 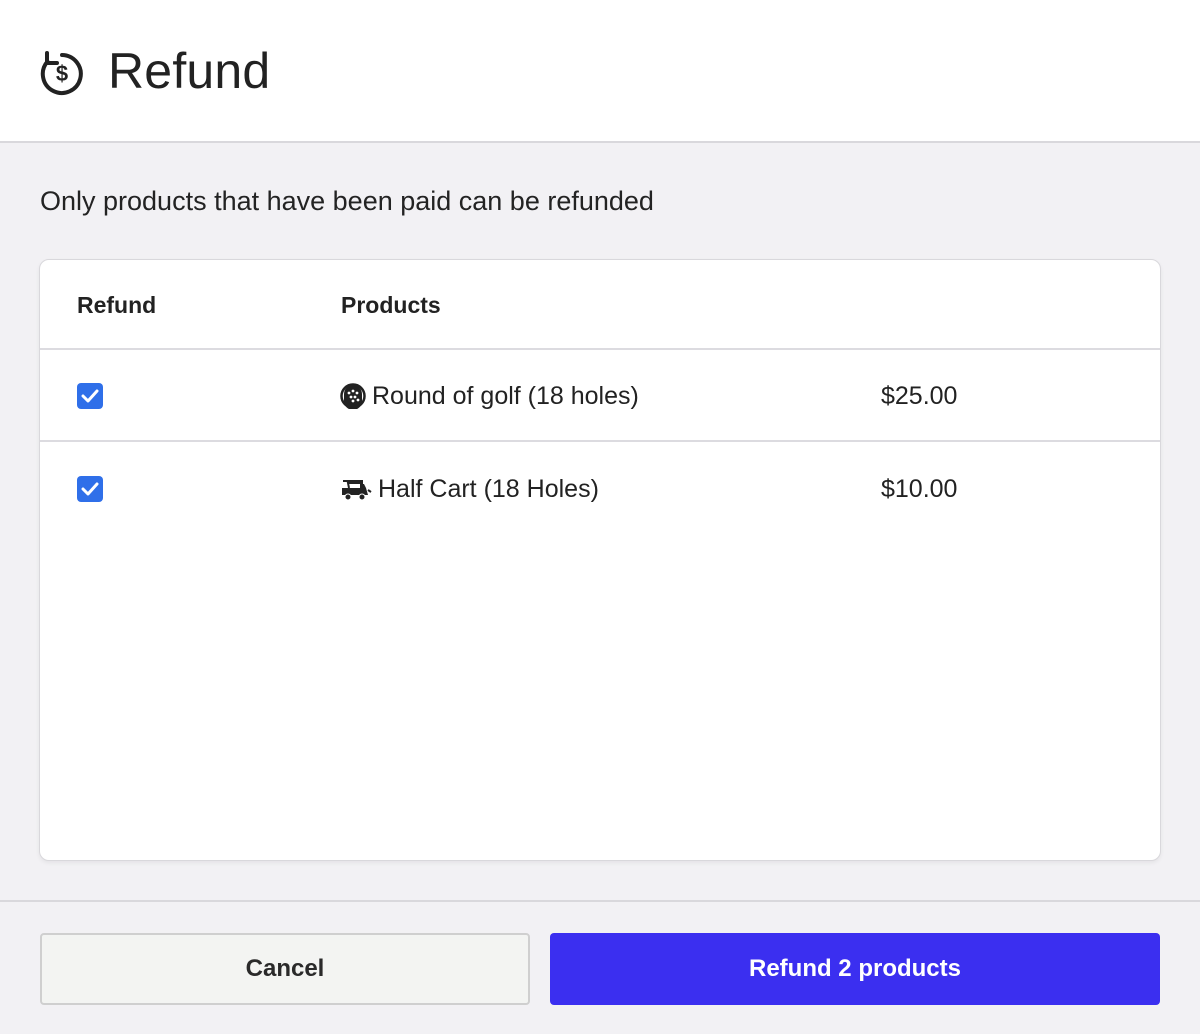 I want to click on modal-title: Refund, so click(x=189, y=70).